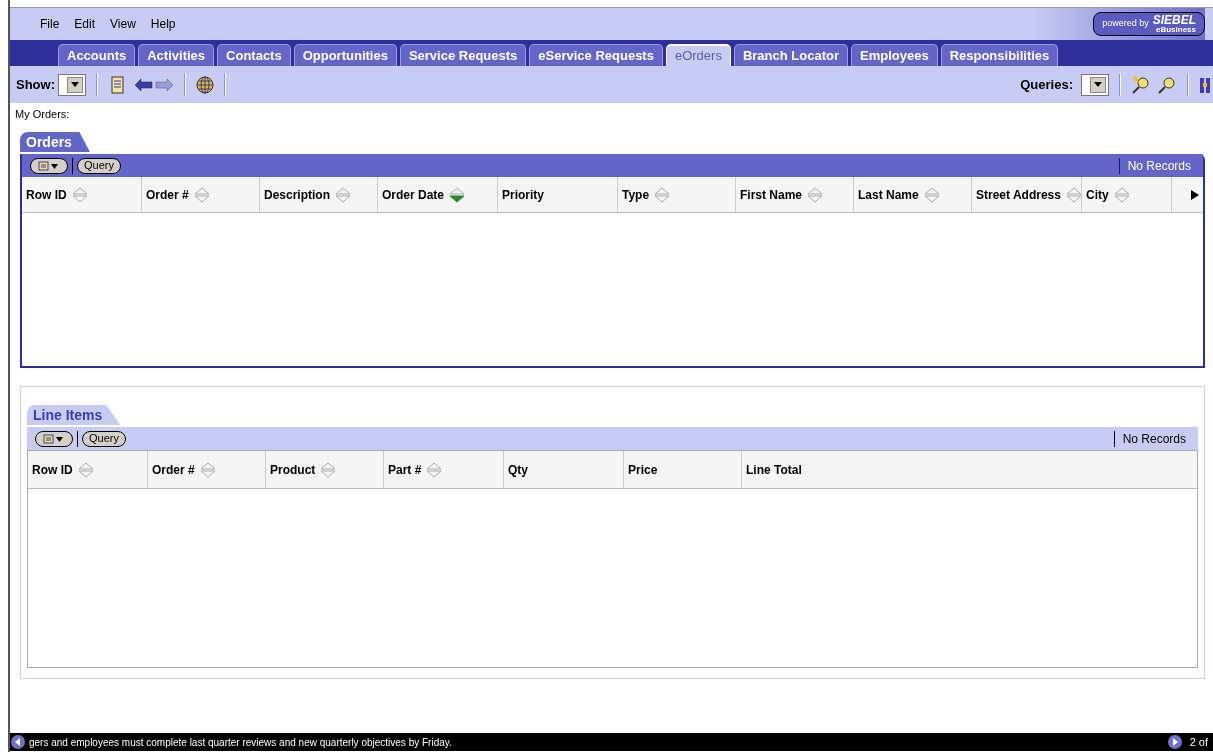 The height and width of the screenshot is (752, 1213). What do you see at coordinates (444, 469) in the screenshot?
I see `column-header: Part #` at bounding box center [444, 469].